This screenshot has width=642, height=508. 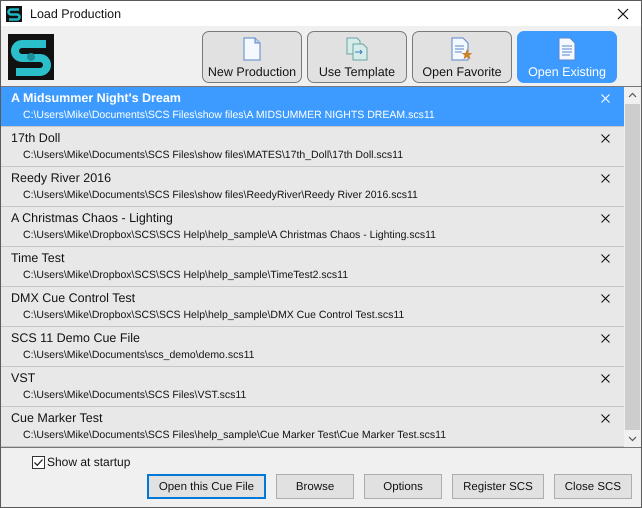 I want to click on toolbar-button: Open Favorite, so click(x=462, y=57).